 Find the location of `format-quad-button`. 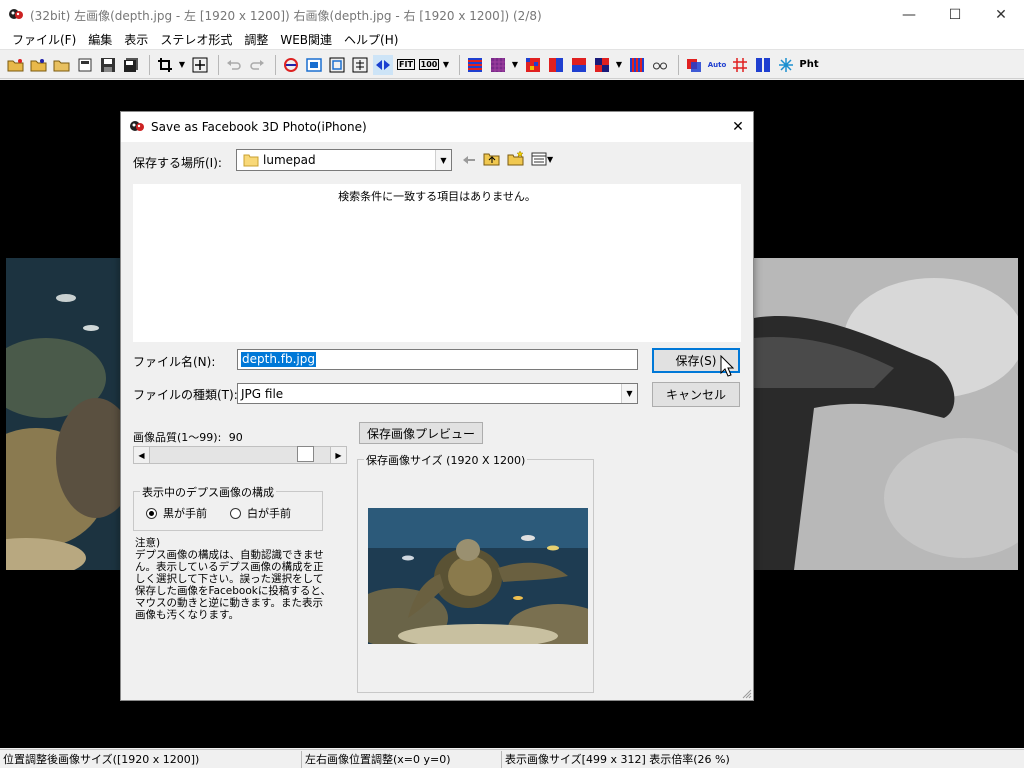

format-quad-button is located at coordinates (602, 65).